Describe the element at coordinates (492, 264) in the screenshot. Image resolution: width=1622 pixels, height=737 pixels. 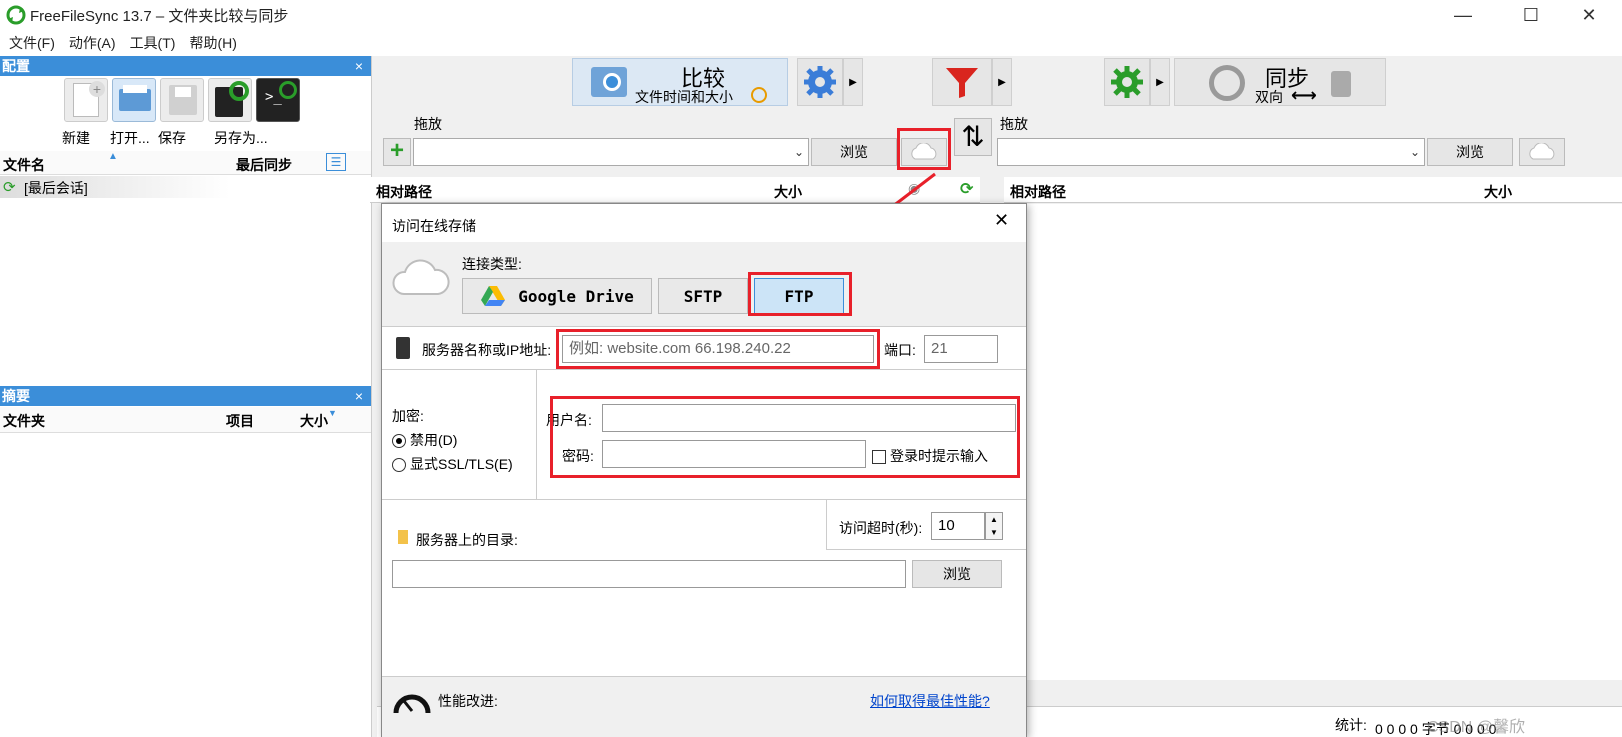
I see `connection-type-label: 连接类型:` at that location.